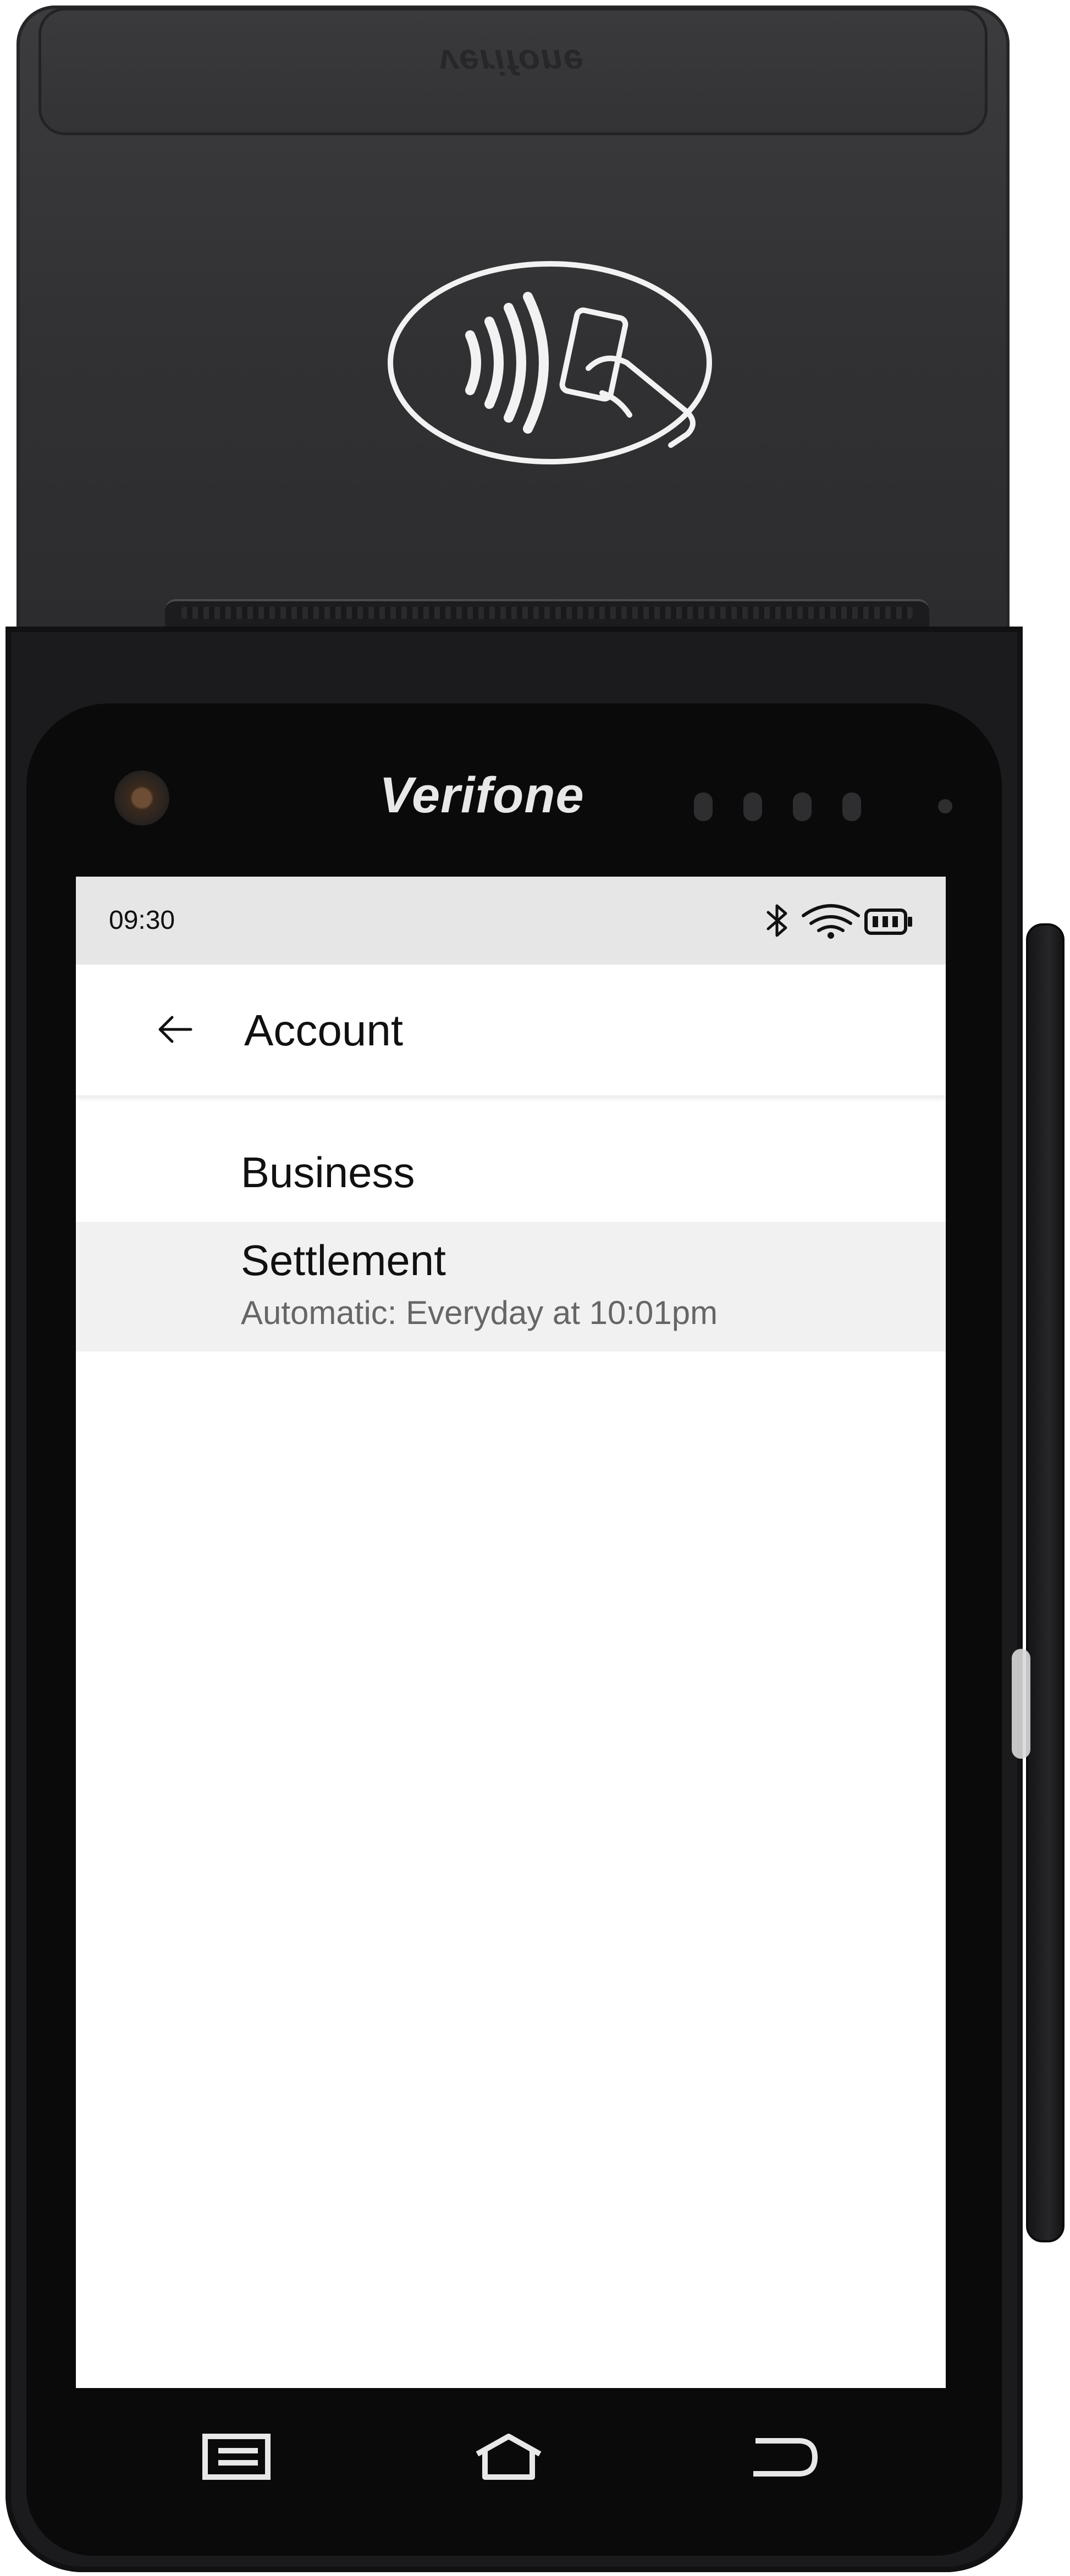  What do you see at coordinates (547, 613) in the screenshot?
I see `paper-cutter` at bounding box center [547, 613].